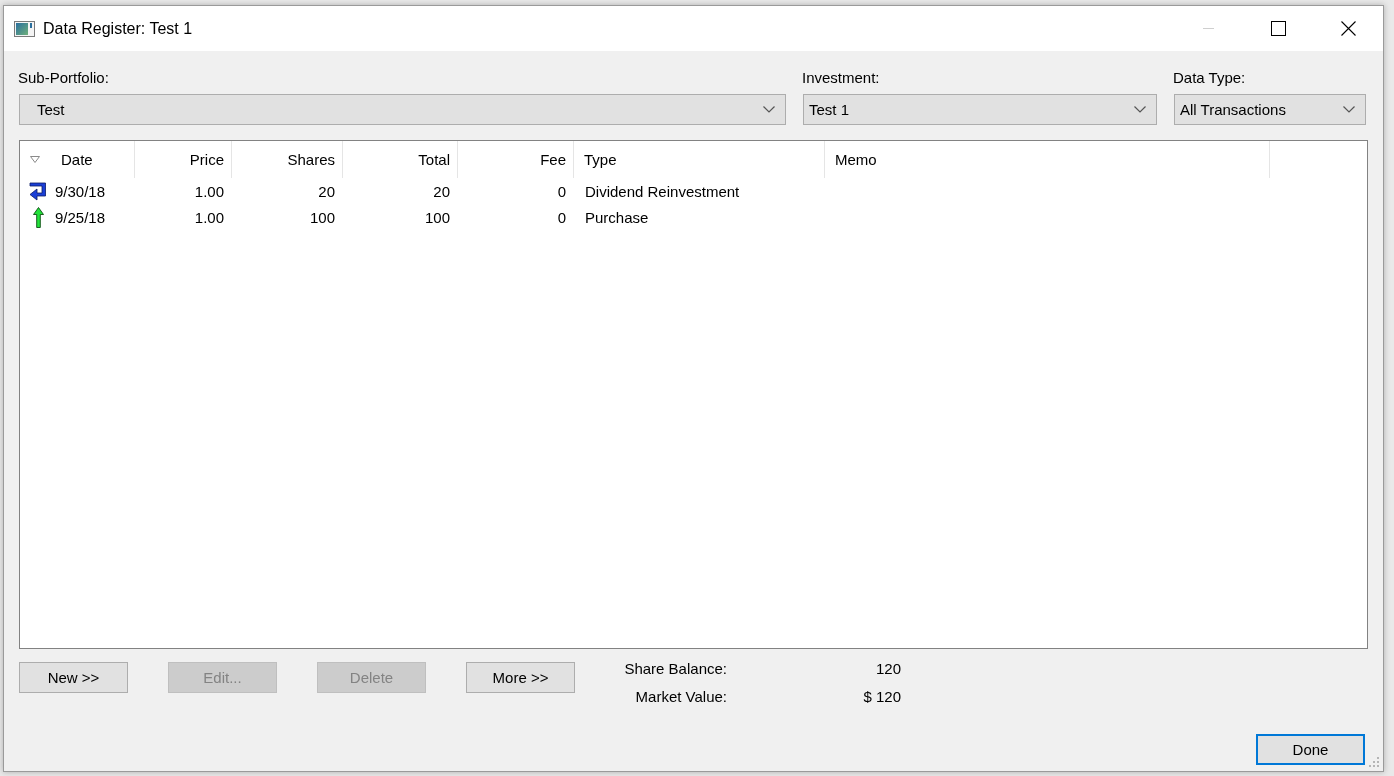 The width and height of the screenshot is (1394, 776). I want to click on window-title: Data Register: Test 1, so click(118, 28).